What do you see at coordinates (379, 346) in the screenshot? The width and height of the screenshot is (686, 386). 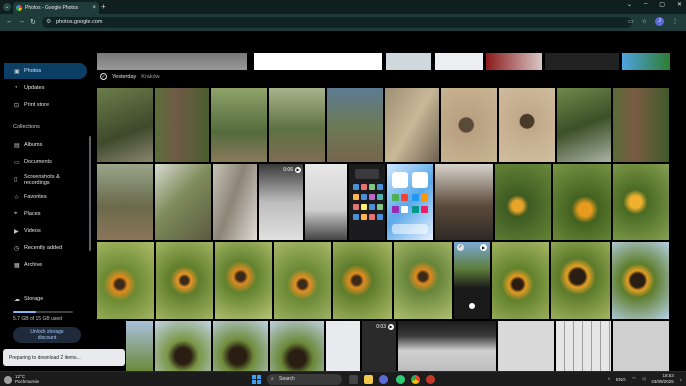 I see `video-thumbnail: 0:03 ▶` at bounding box center [379, 346].